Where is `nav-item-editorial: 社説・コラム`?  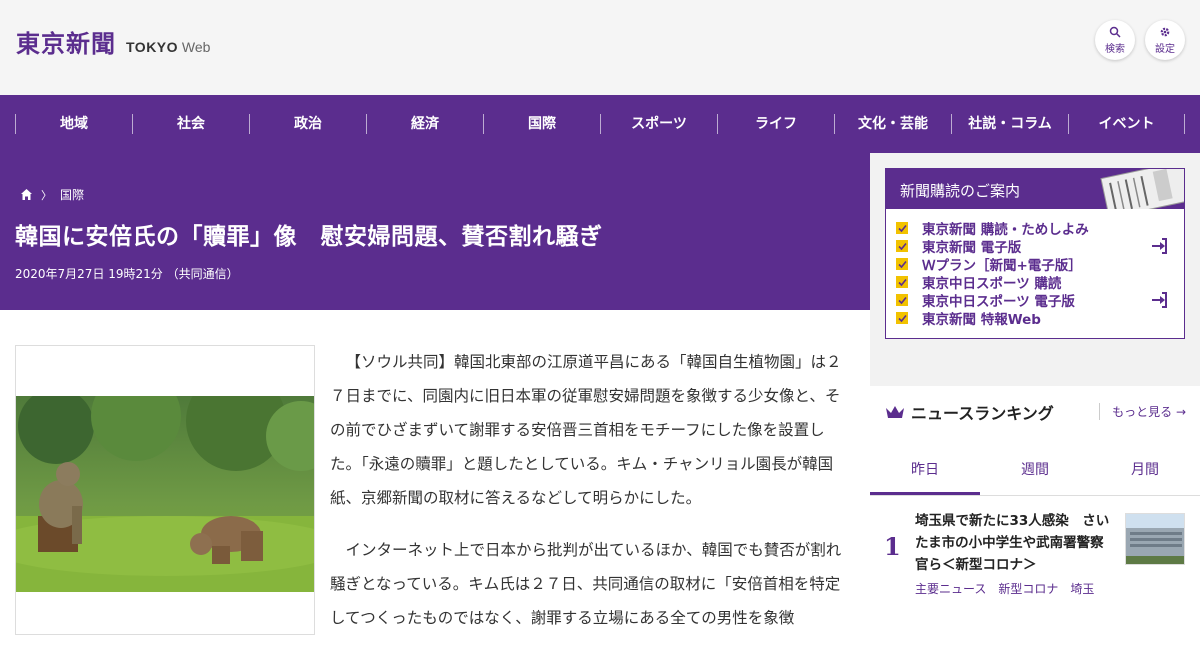 nav-item-editorial: 社説・コラム is located at coordinates (1009, 124).